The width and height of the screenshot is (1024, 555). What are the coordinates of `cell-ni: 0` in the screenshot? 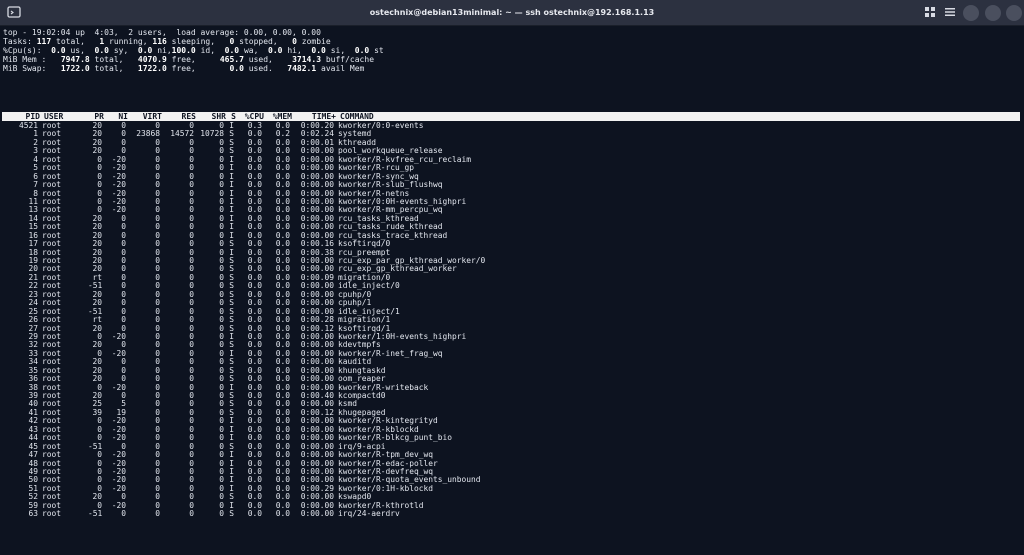 It's located at (123, 514).